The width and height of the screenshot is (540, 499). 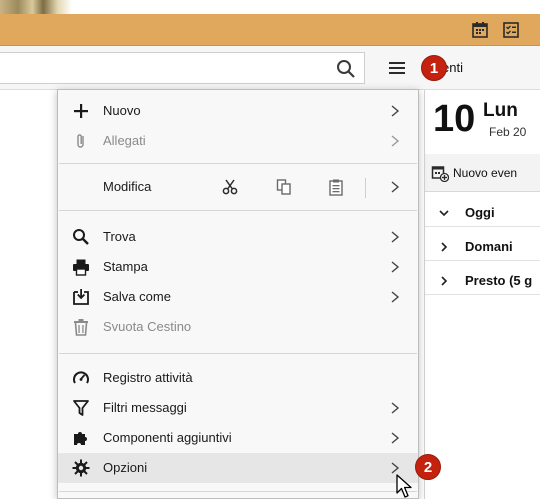 I want to click on step-badge-2: 2, so click(x=428, y=467).